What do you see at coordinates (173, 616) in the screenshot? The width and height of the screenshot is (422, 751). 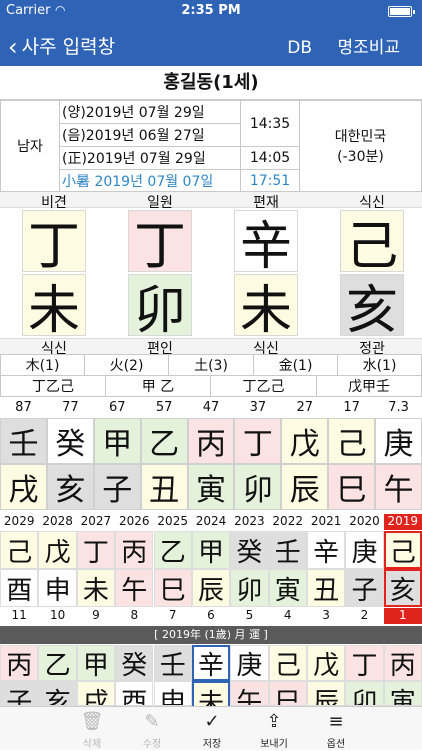 I see `year-age: 7` at bounding box center [173, 616].